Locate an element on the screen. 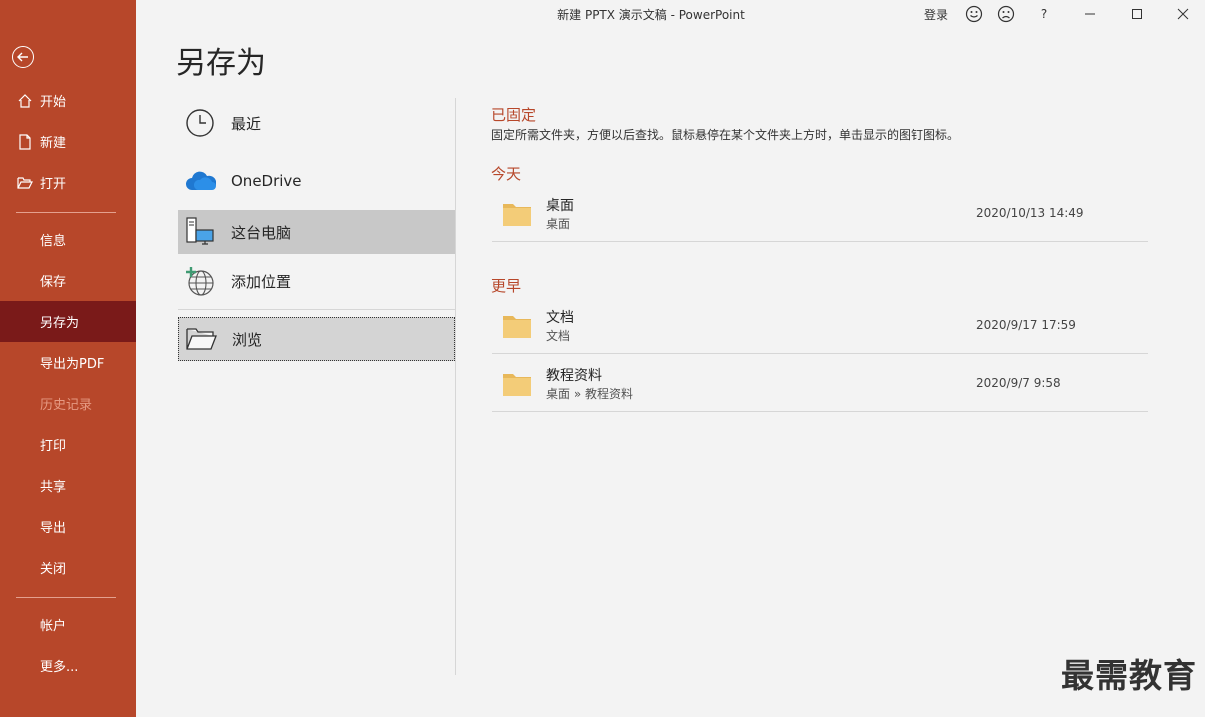  nav-open-label: 打开 is located at coordinates (53, 184).